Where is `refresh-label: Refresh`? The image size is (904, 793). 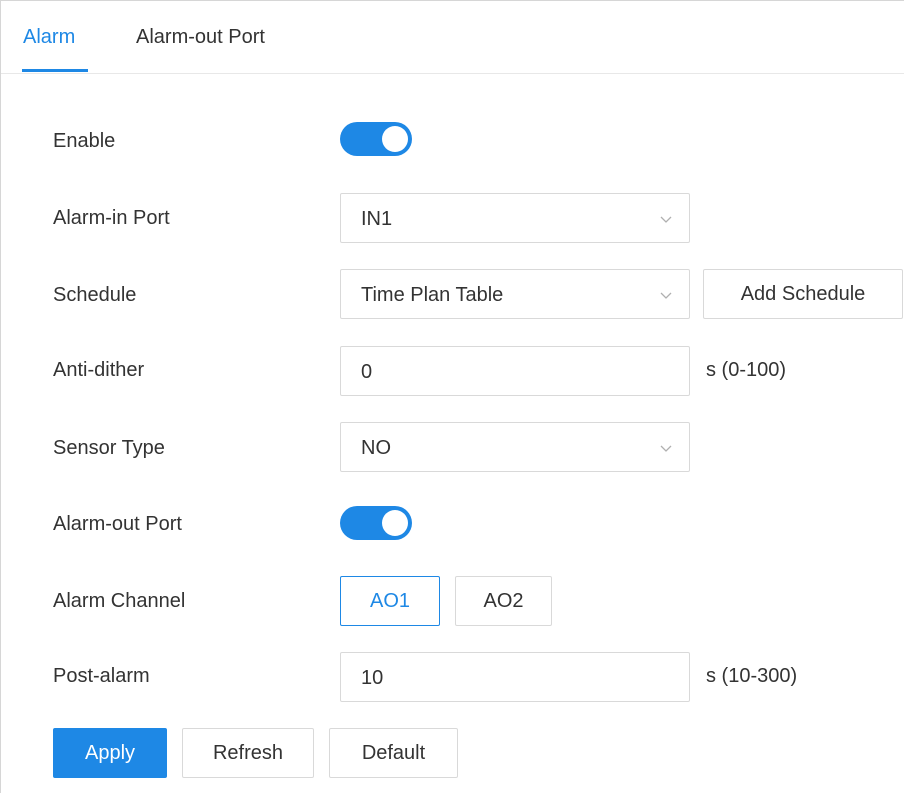 refresh-label: Refresh is located at coordinates (248, 753).